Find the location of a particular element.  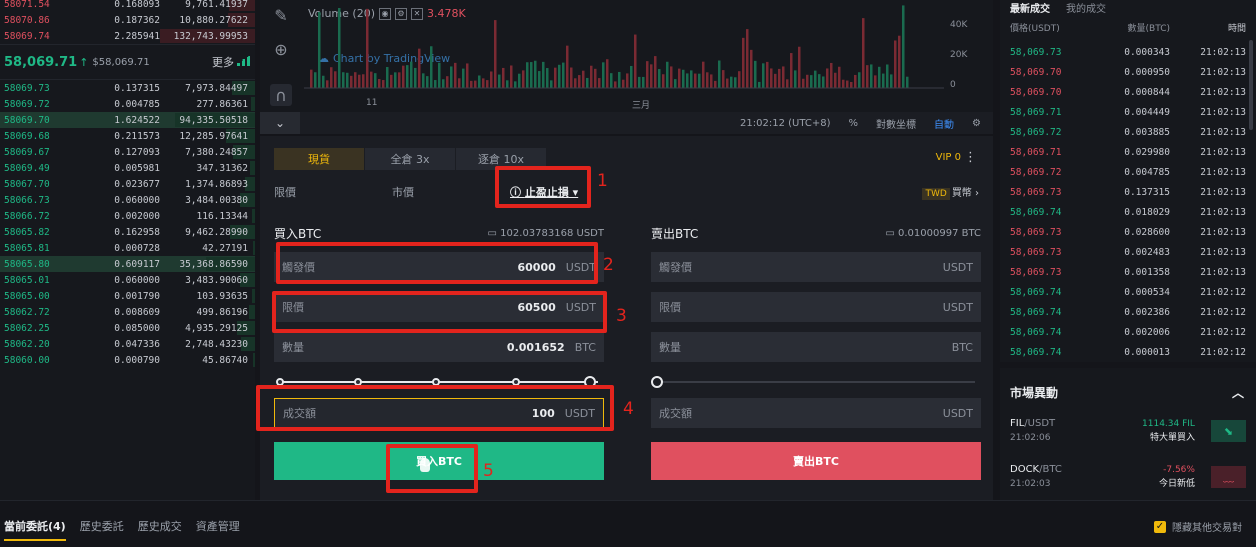

sell-amount-field: 數量 BTC is located at coordinates (816, 347).